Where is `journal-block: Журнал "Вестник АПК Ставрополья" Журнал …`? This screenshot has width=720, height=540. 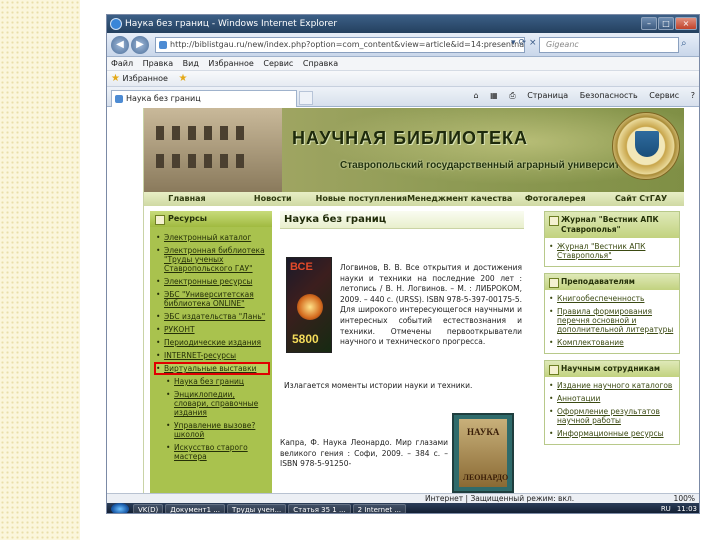
journal-block: Журнал "Вестник АПК Ставрополья" Журнал … is located at coordinates (612, 239).